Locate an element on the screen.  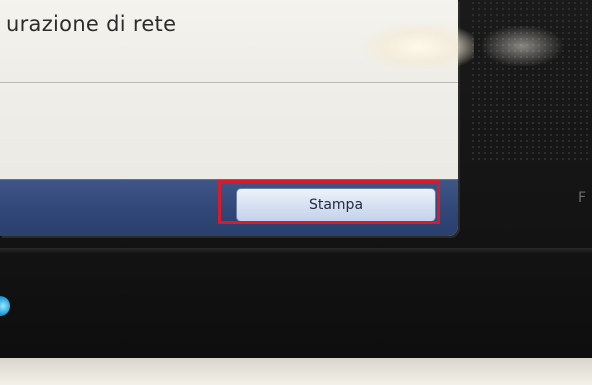
glare-reflection-secondary is located at coordinates (522, 46).